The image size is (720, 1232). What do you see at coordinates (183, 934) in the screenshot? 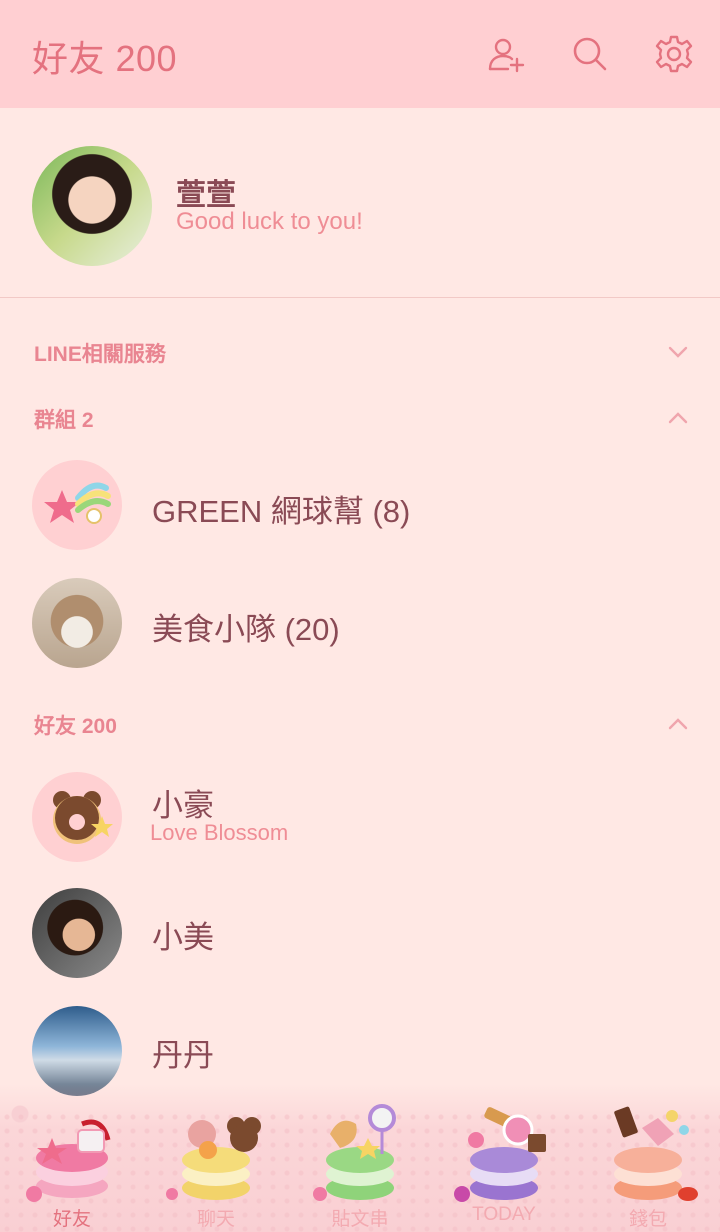
I see `friend-name: 小美` at bounding box center [183, 934].